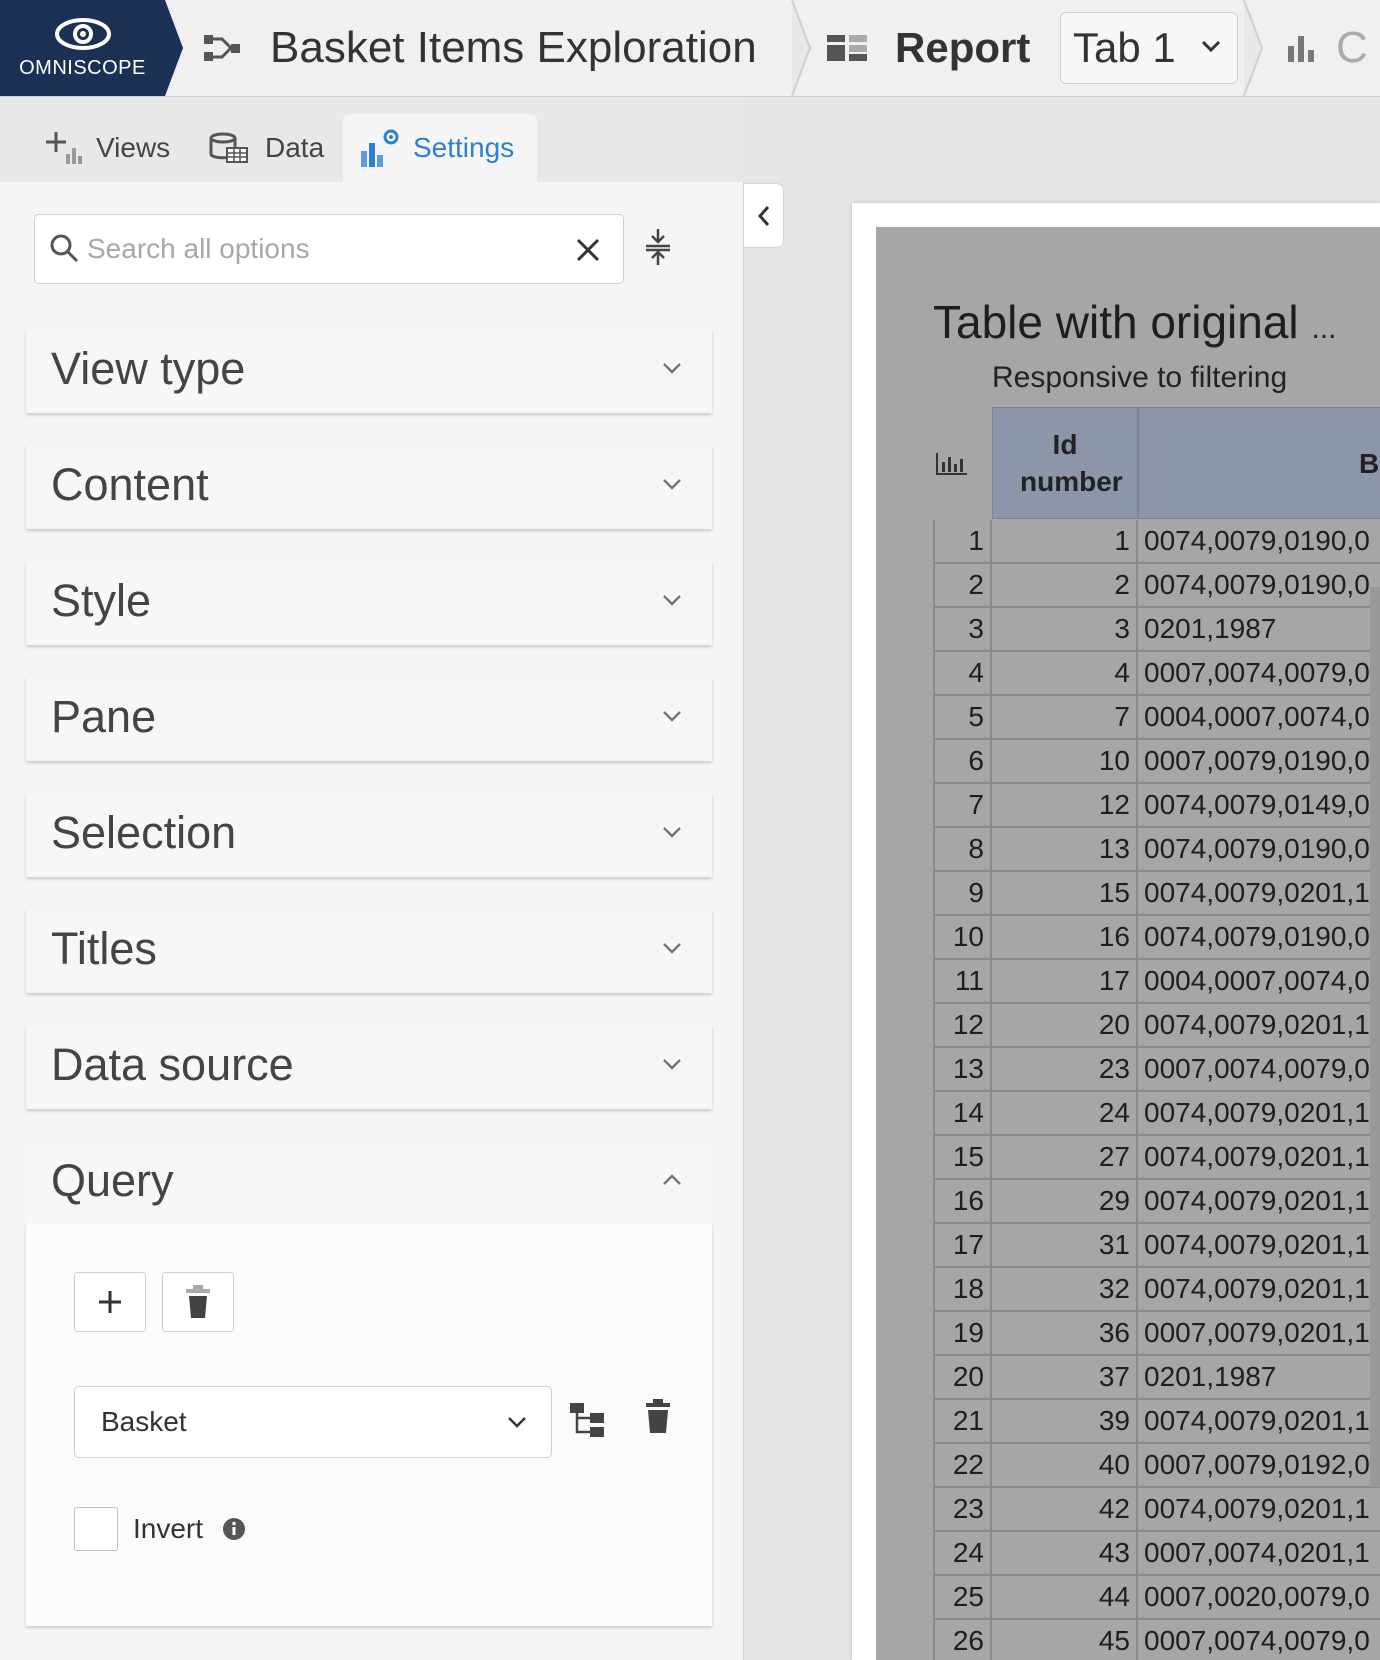 The image size is (1380, 1660). Describe the element at coordinates (1259, 850) in the screenshot. I see `basket-cell: 0074,0079,0190,0` at that location.